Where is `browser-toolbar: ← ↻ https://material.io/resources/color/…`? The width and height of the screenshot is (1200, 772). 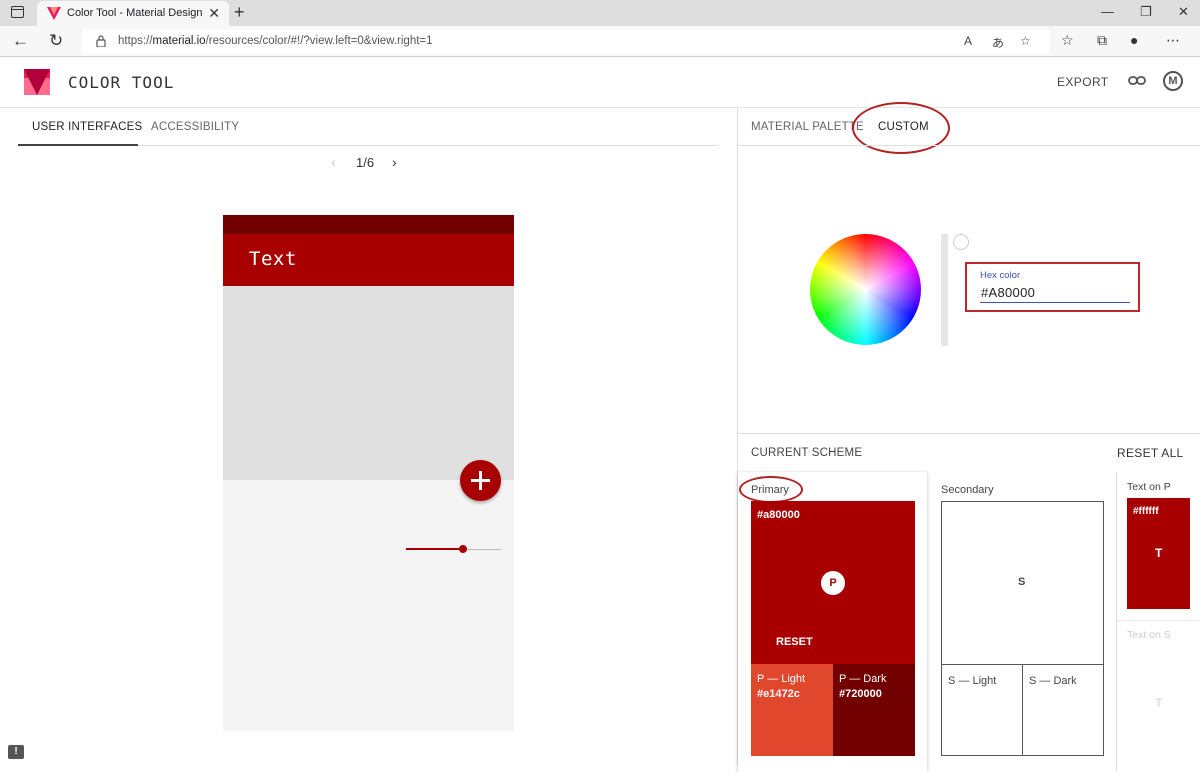 browser-toolbar: ← ↻ https://material.io/resources/color/… is located at coordinates (600, 41).